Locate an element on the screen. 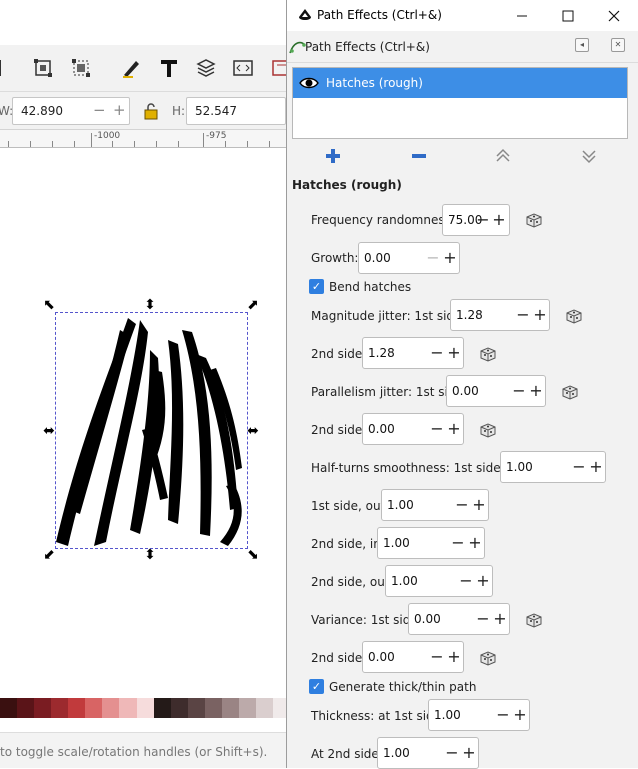  magnitude-jitter-2nd-spinbox: 1.28 − + is located at coordinates (413, 353).